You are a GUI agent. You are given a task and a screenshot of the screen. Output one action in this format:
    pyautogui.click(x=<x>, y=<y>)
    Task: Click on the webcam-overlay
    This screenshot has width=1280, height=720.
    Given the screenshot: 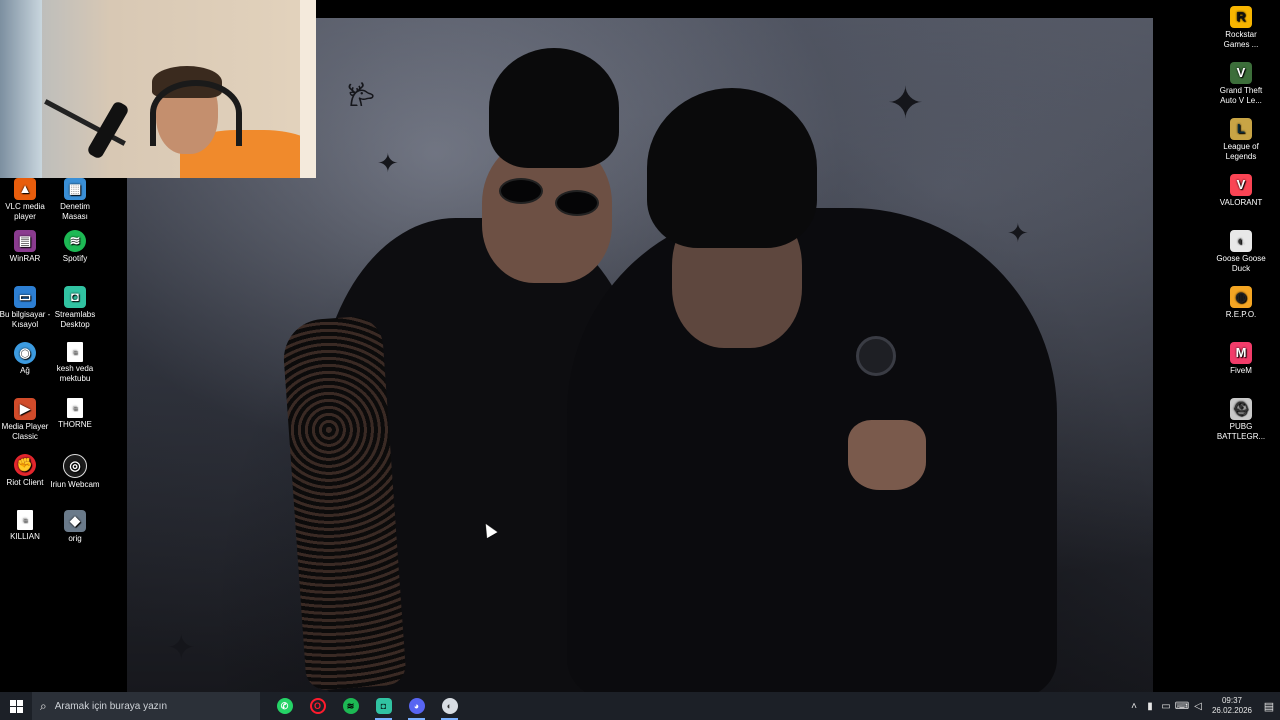 What is the action you would take?
    pyautogui.click(x=158, y=89)
    